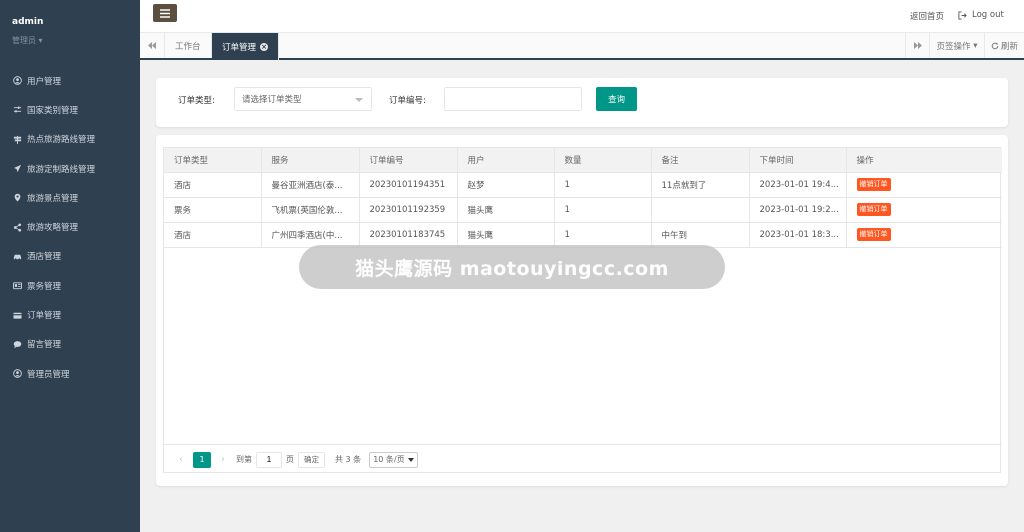 The height and width of the screenshot is (532, 1024). I want to click on username: admin, so click(28, 22).